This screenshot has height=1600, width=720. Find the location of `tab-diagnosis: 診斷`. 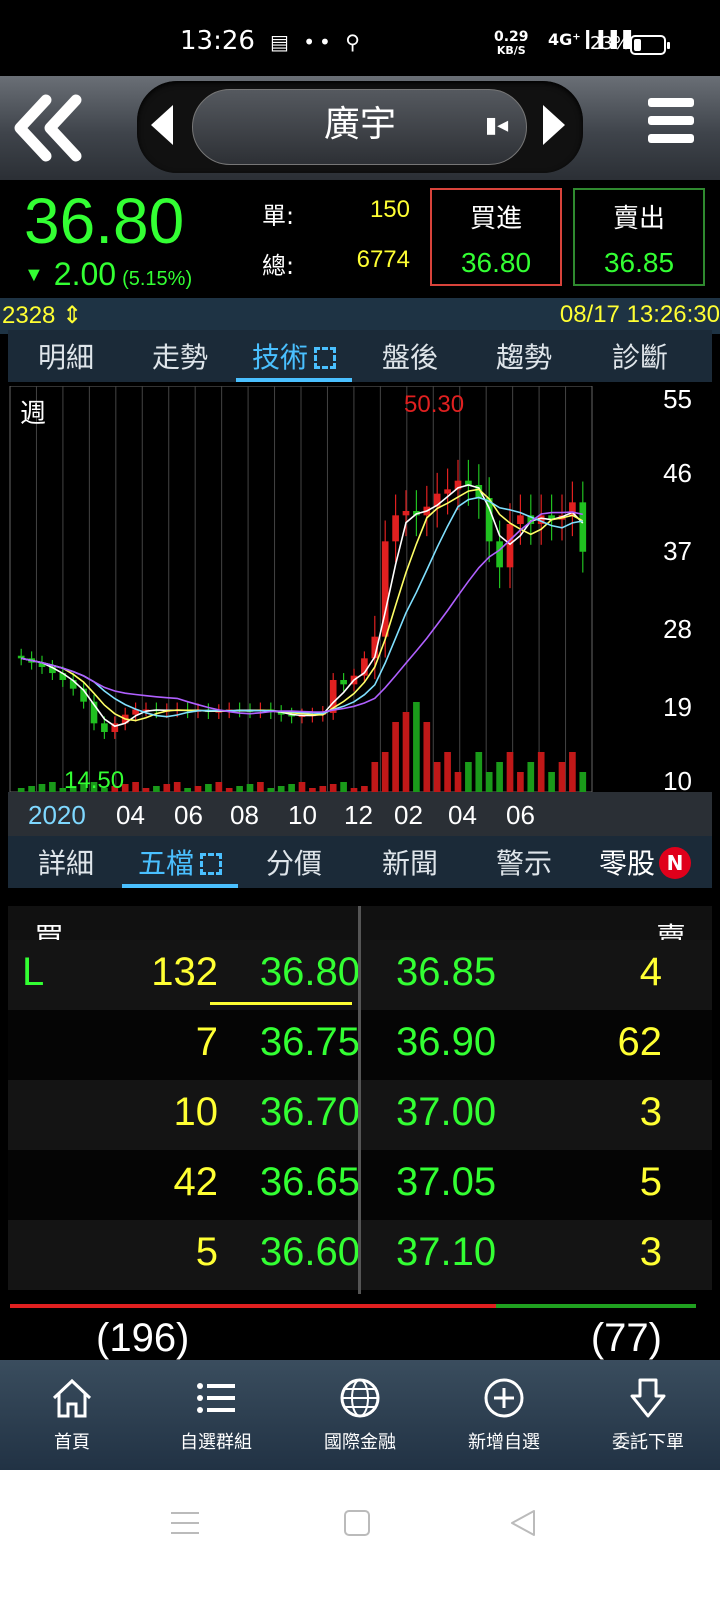

tab-diagnosis: 診斷 is located at coordinates (640, 359).